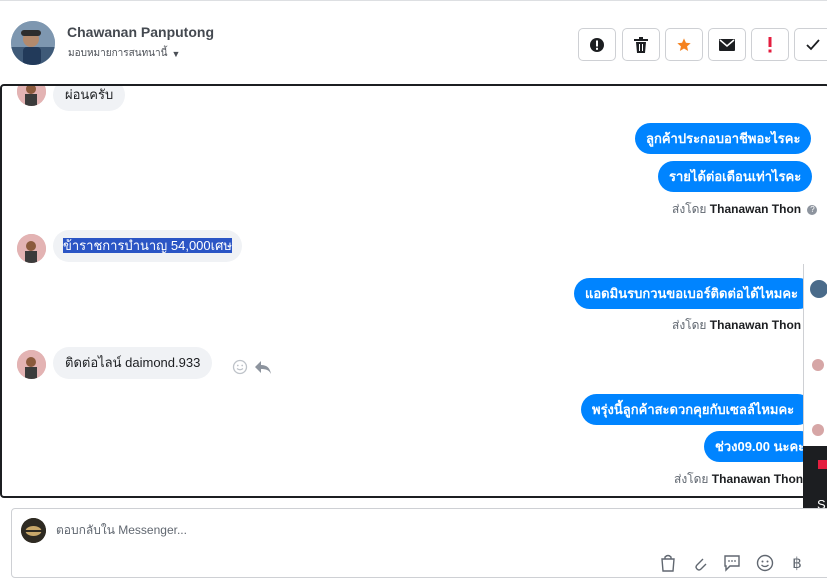 This screenshot has height=578, width=827. Describe the element at coordinates (700, 563) in the screenshot. I see `attachment-icon` at that location.